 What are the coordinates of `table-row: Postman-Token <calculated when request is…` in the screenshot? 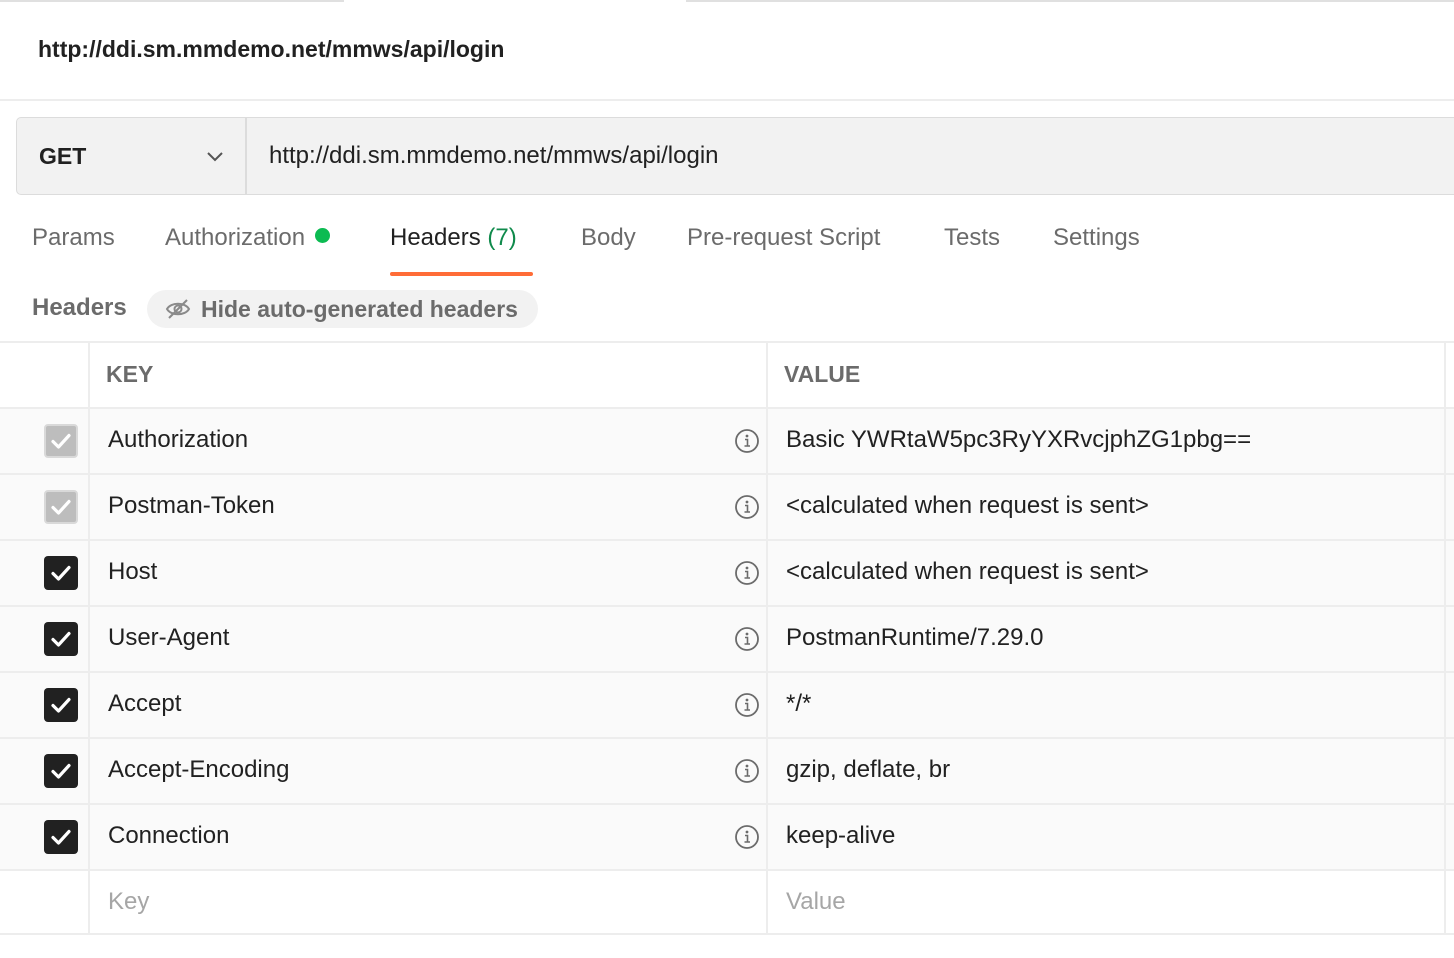 It's located at (727, 506).